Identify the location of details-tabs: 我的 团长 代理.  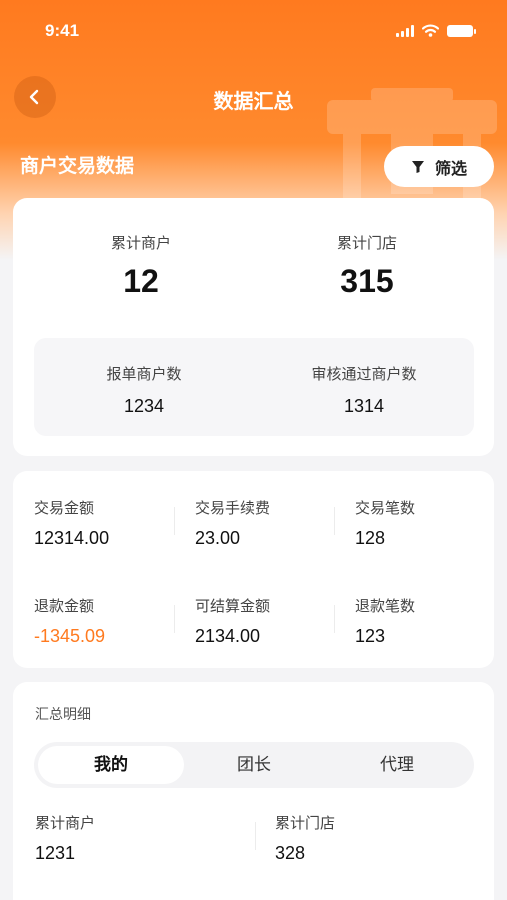
(254, 765).